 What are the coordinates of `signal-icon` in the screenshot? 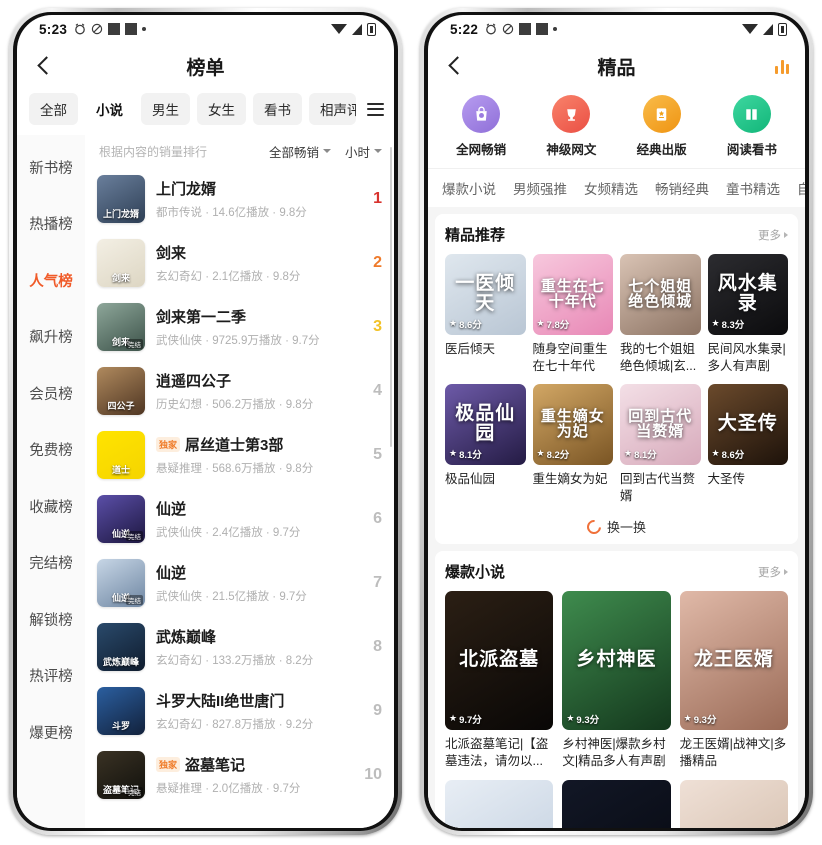 It's located at (357, 29).